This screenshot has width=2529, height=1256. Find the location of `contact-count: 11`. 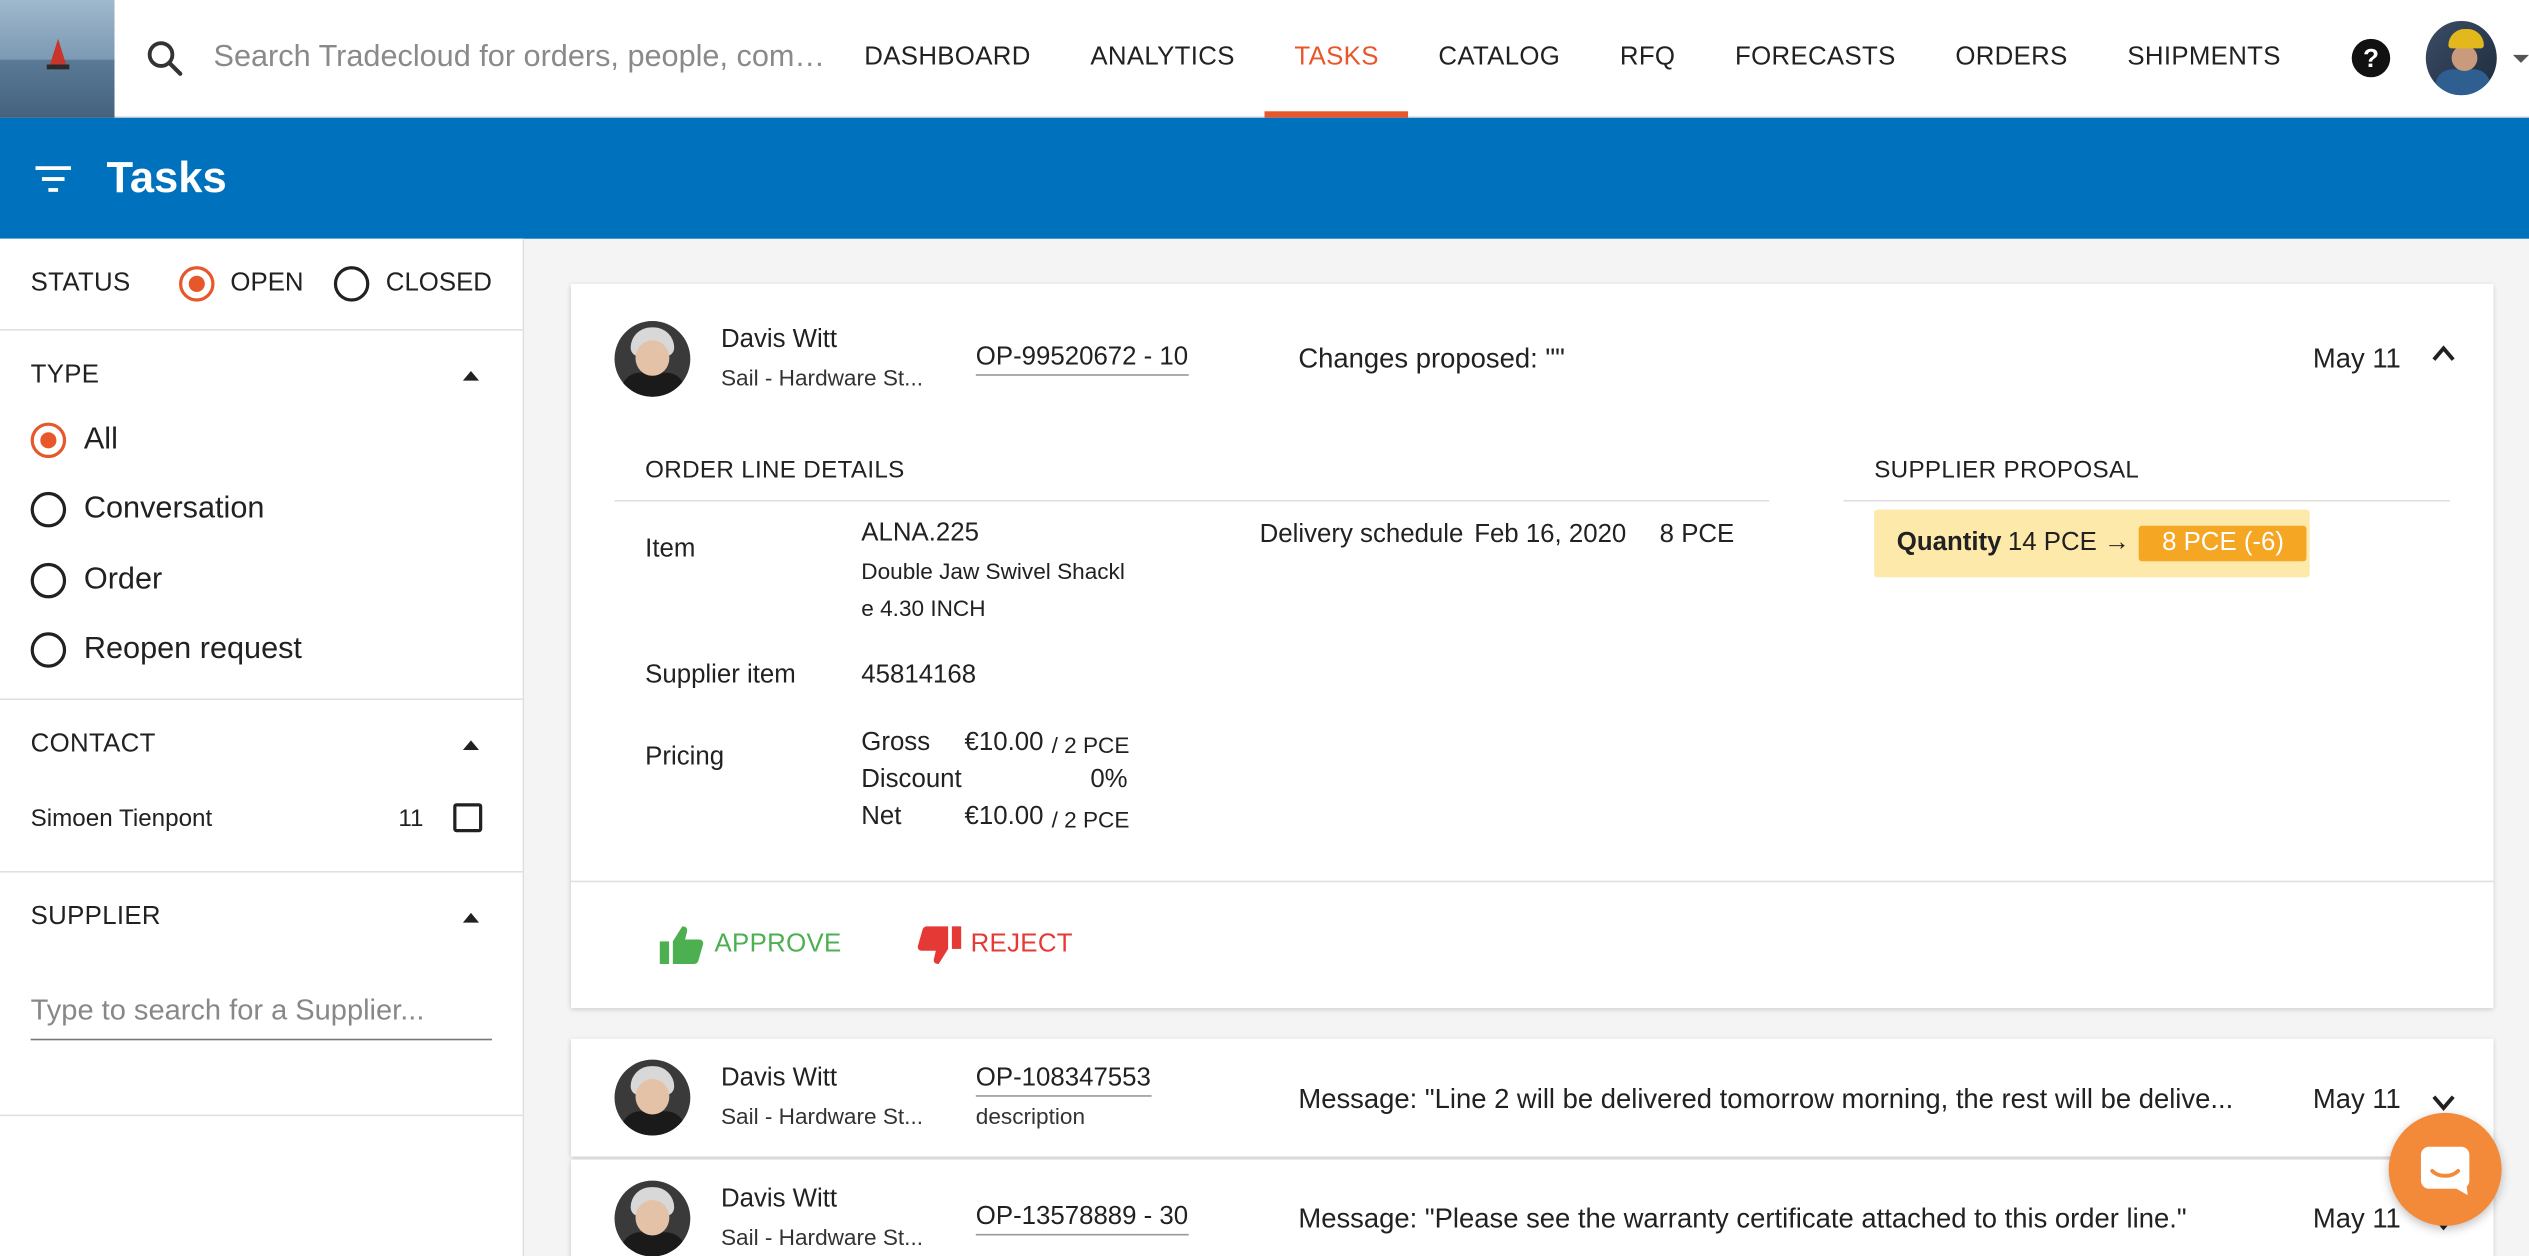

contact-count: 11 is located at coordinates (411, 818).